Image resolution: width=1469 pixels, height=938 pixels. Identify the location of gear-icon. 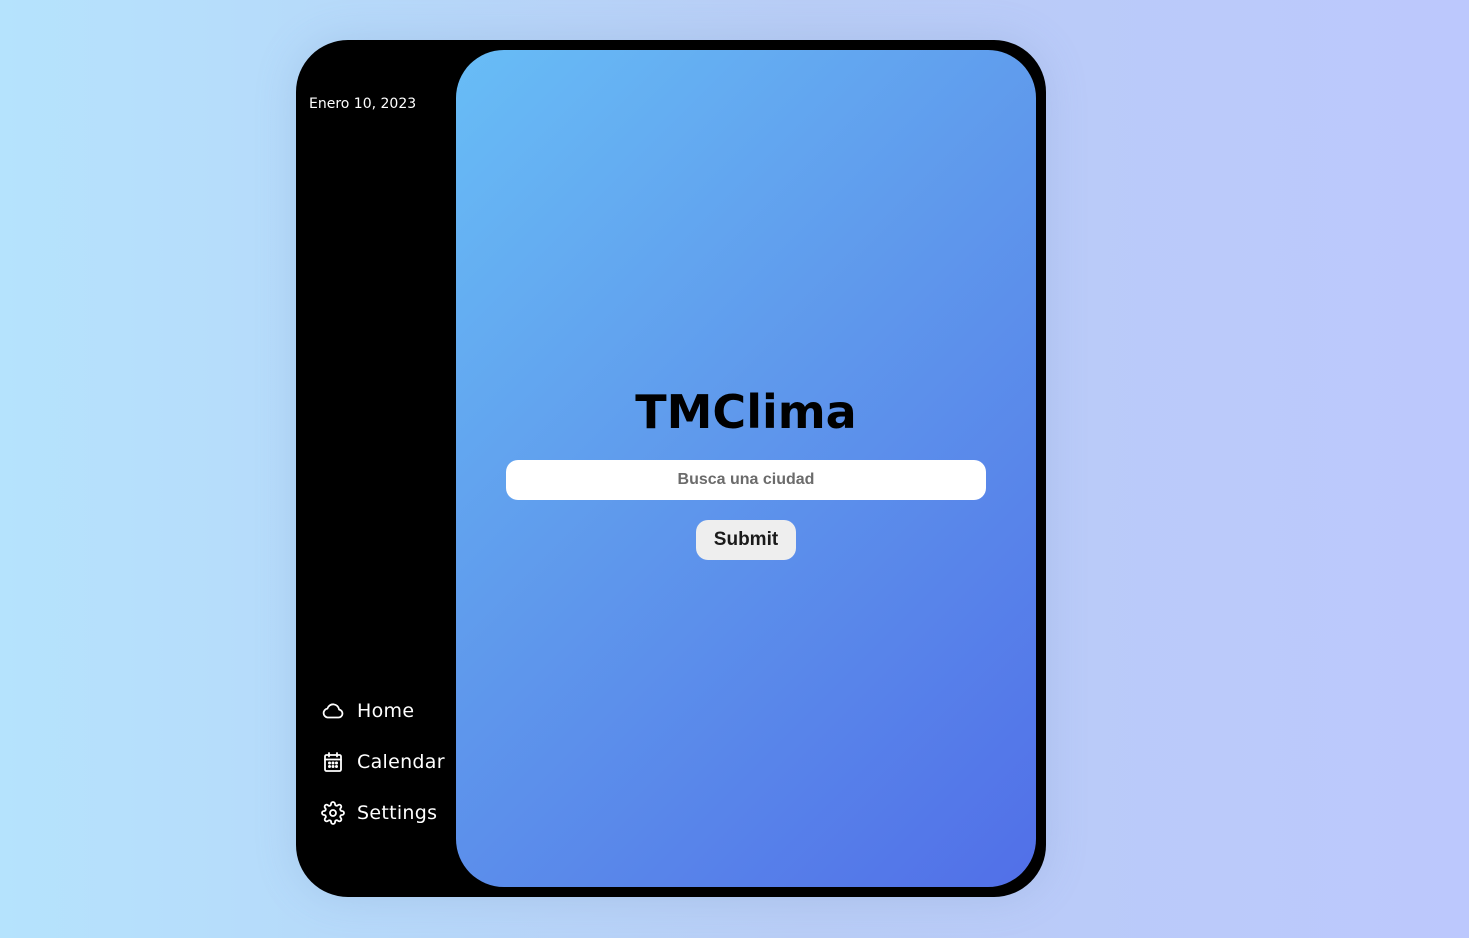
(333, 813).